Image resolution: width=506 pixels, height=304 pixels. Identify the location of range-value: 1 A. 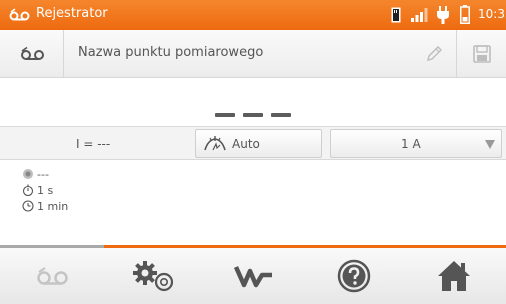
(411, 144).